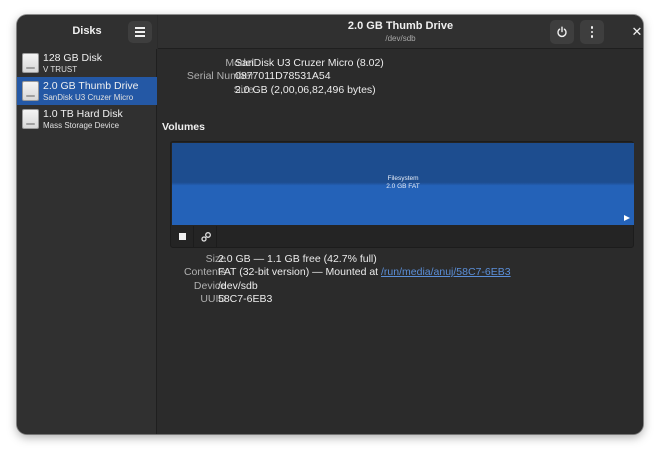  I want to click on disk-item-hard-disk: 1.0 TB Hard Disk Mass Storage Device, so click(87, 119).